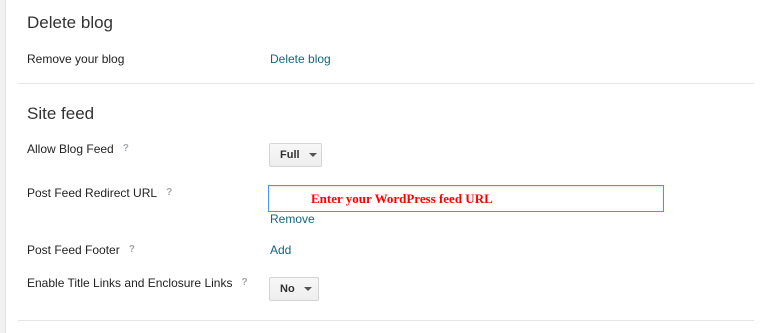 The width and height of the screenshot is (769, 333). Describe the element at coordinates (3, 166) in the screenshot. I see `left-border` at that location.